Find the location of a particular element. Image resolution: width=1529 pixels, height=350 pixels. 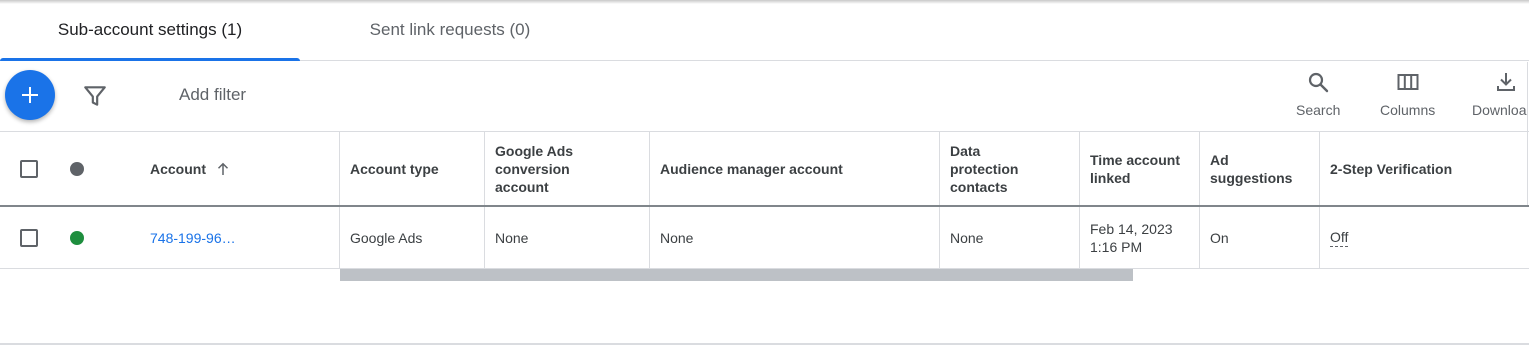

status-header-cell is located at coordinates (80, 168).